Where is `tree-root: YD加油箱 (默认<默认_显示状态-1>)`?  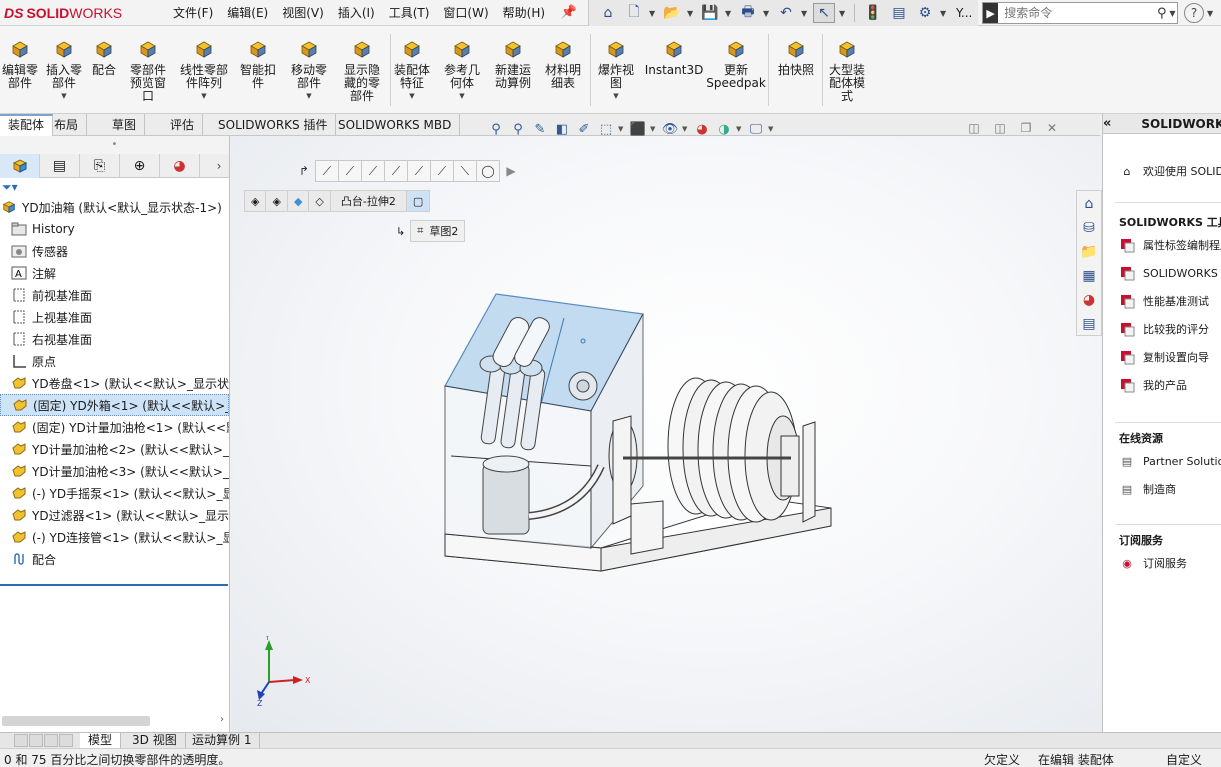
tree-root: YD加油箱 (默认<默认_显示状态-1>) is located at coordinates (114, 207).